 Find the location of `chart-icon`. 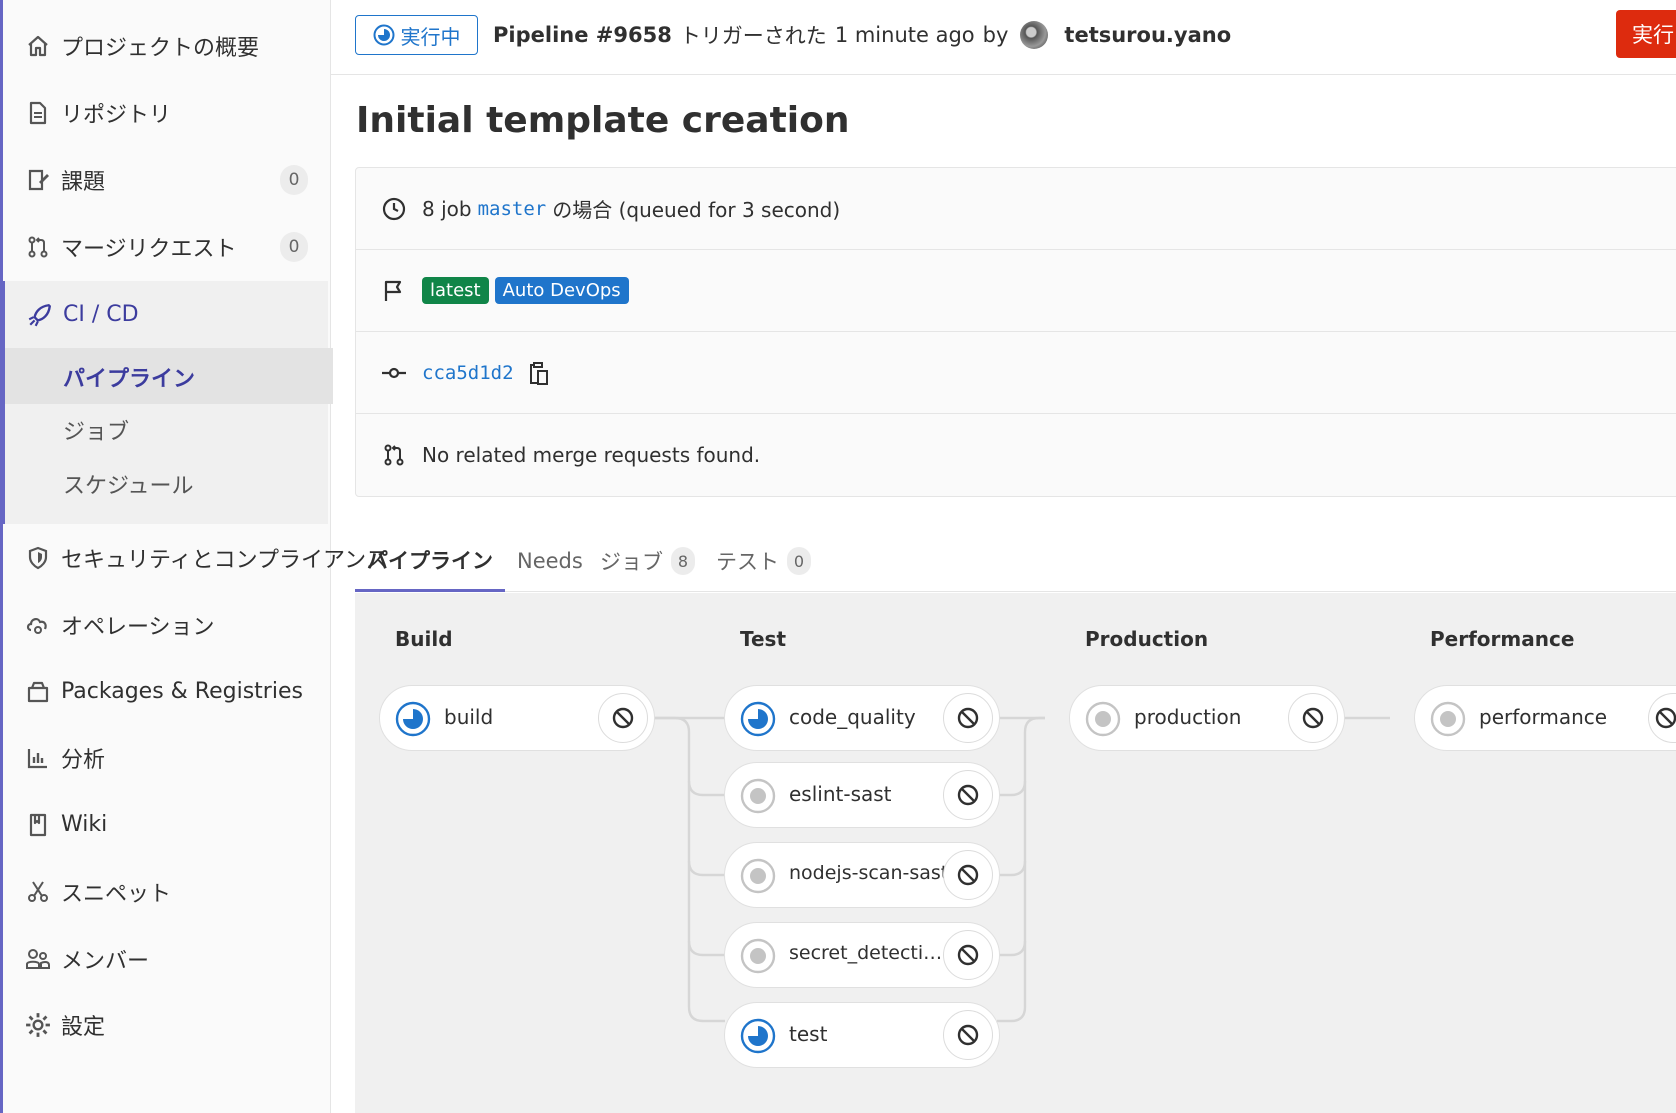

chart-icon is located at coordinates (38, 758).